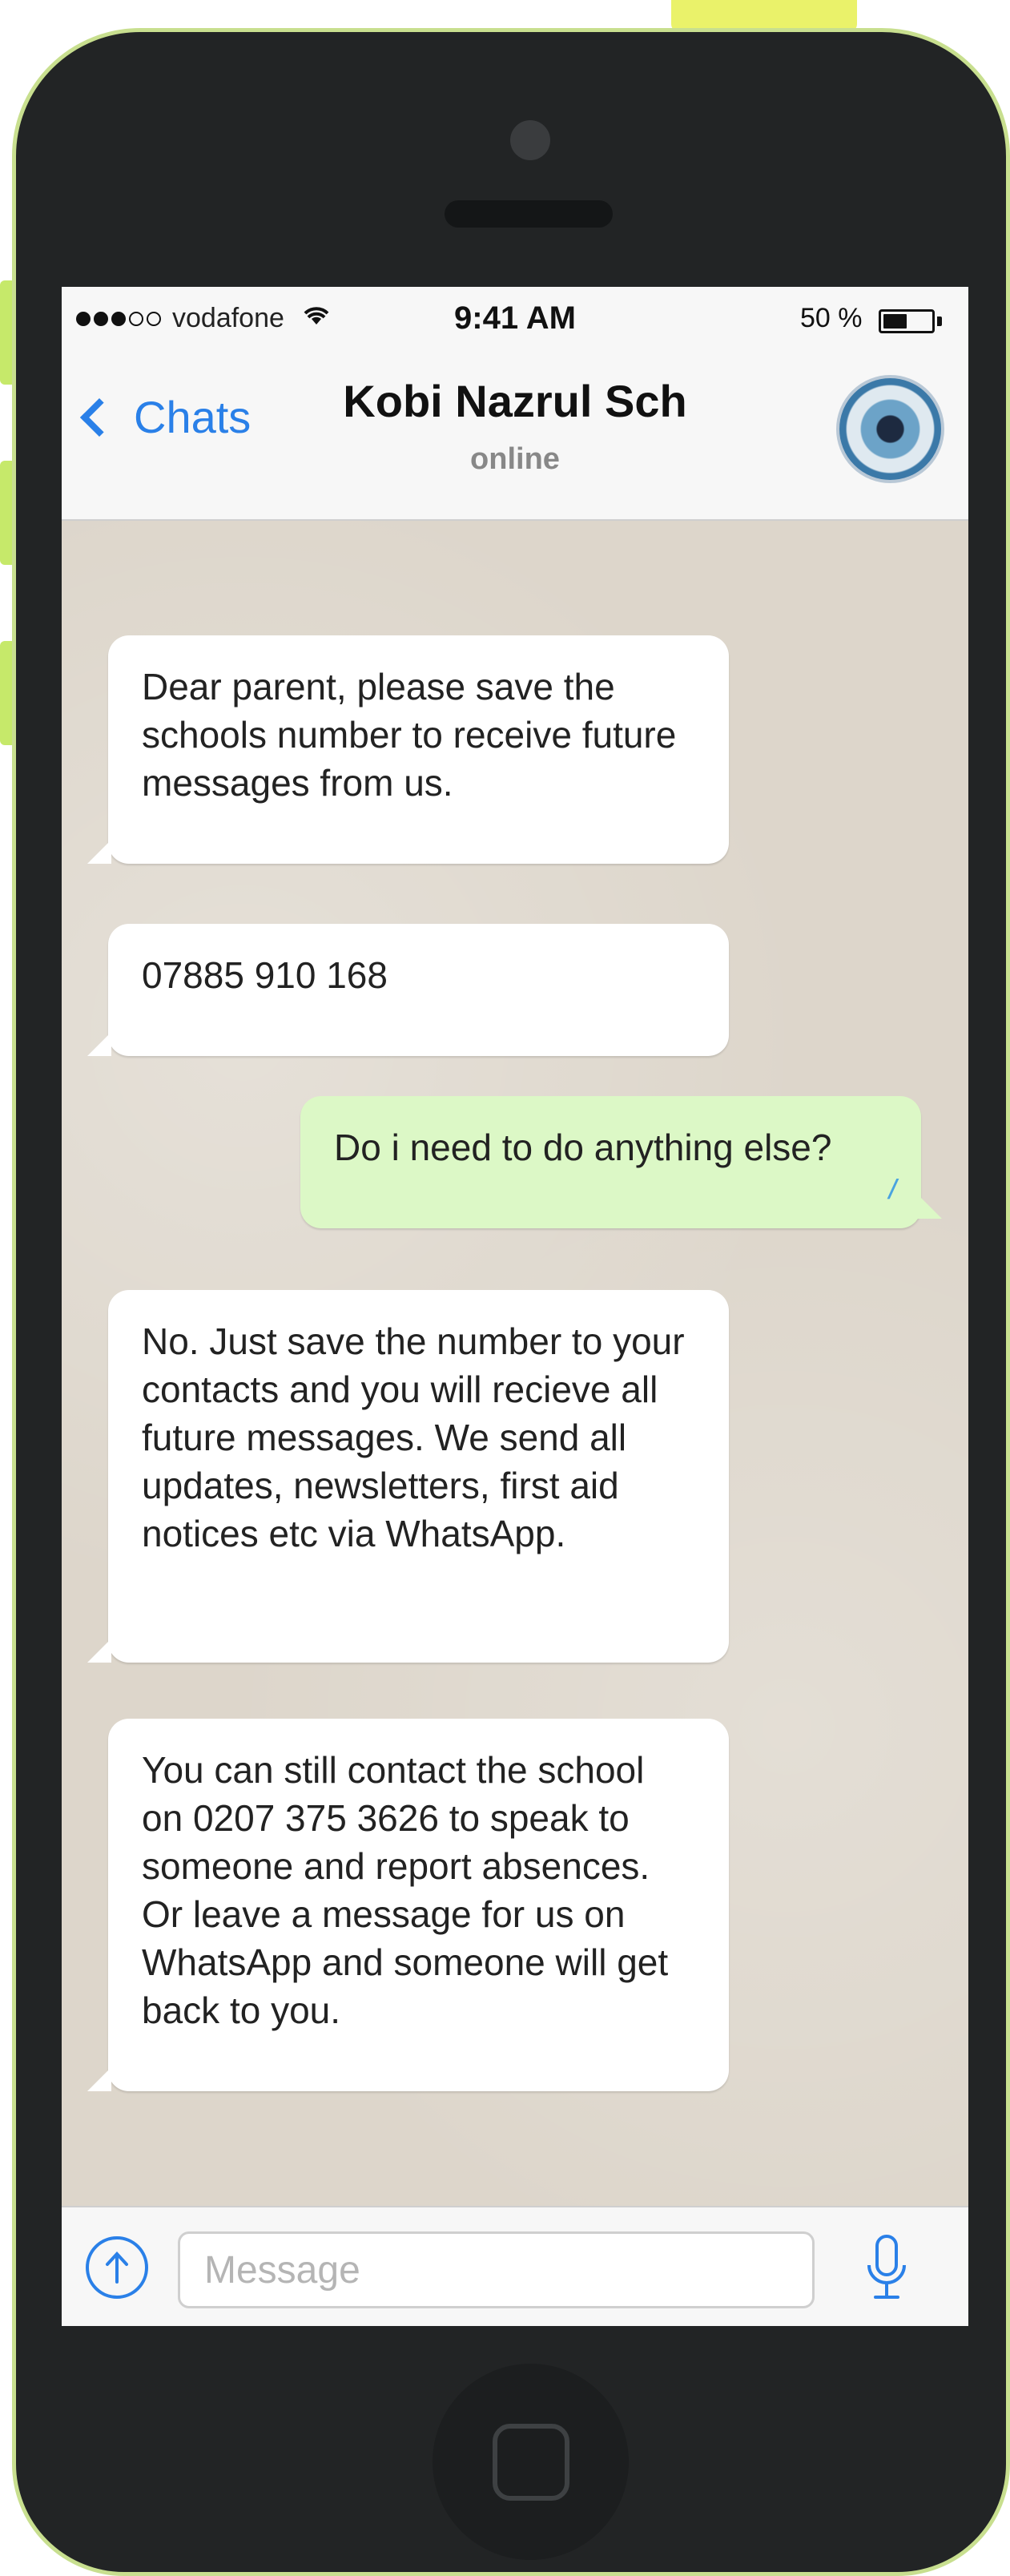 The width and height of the screenshot is (1010, 2576). I want to click on battery-icon, so click(907, 321).